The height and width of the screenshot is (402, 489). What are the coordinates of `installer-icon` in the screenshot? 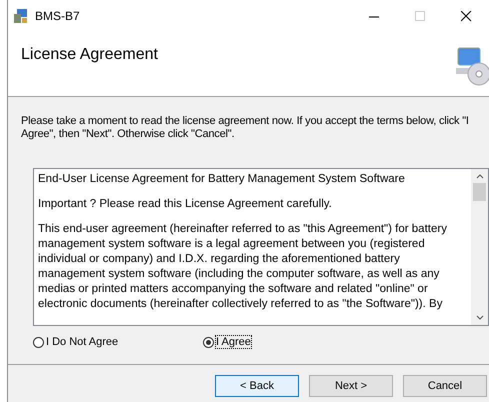 It's located at (21, 16).